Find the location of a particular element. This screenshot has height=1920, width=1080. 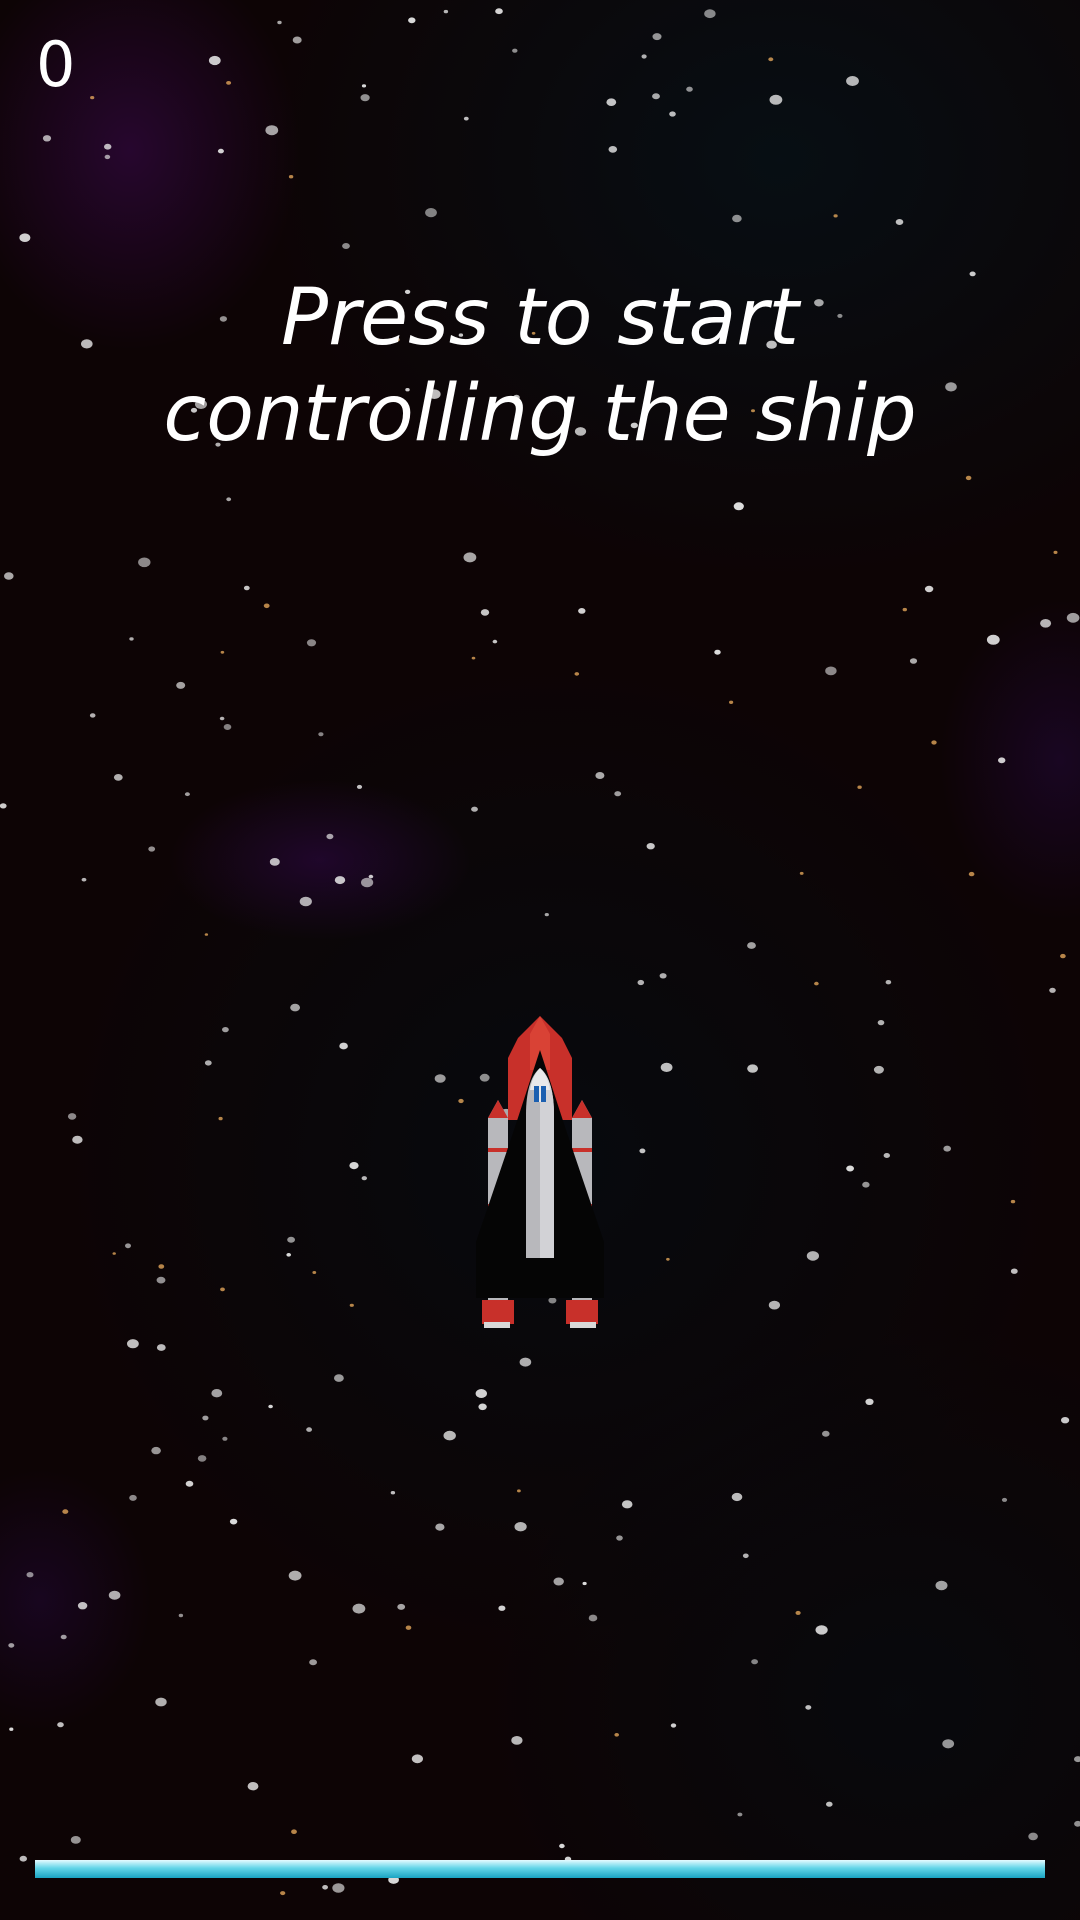

start-prompt-line-1: Press to start is located at coordinates (540, 318).